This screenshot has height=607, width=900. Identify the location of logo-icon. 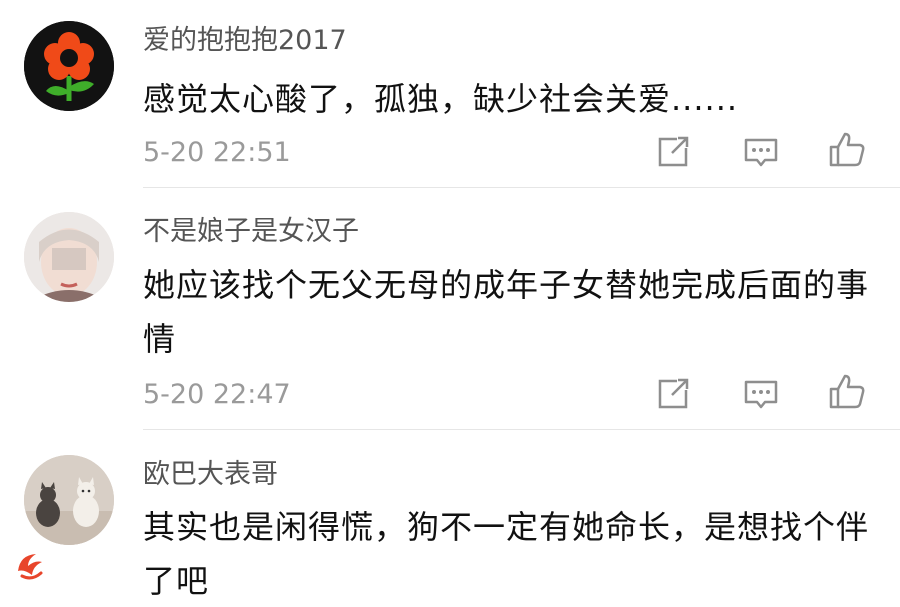
(29, 566).